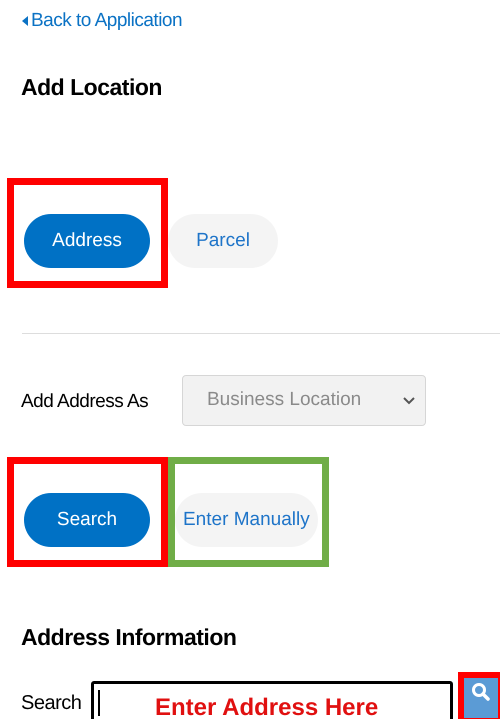 This screenshot has width=500, height=719. Describe the element at coordinates (25, 21) in the screenshot. I see `caret-icon` at that location.